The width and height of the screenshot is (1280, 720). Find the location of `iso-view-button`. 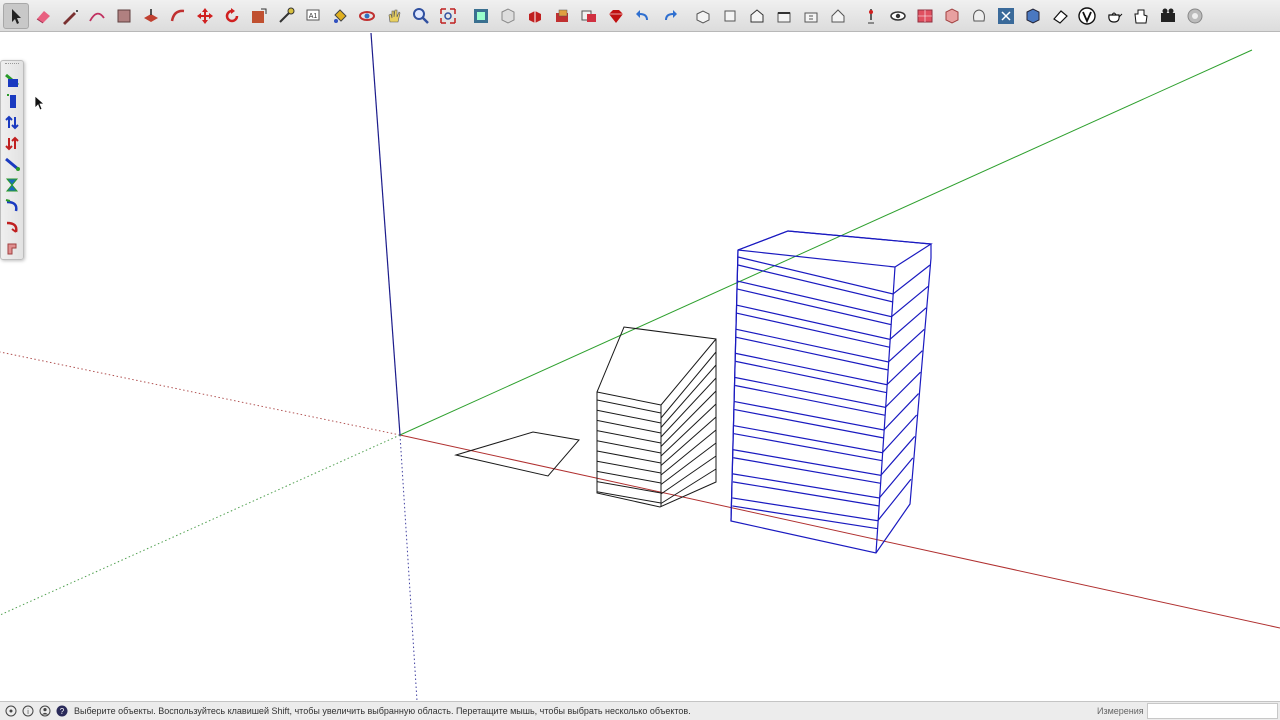

iso-view-button is located at coordinates (703, 16).